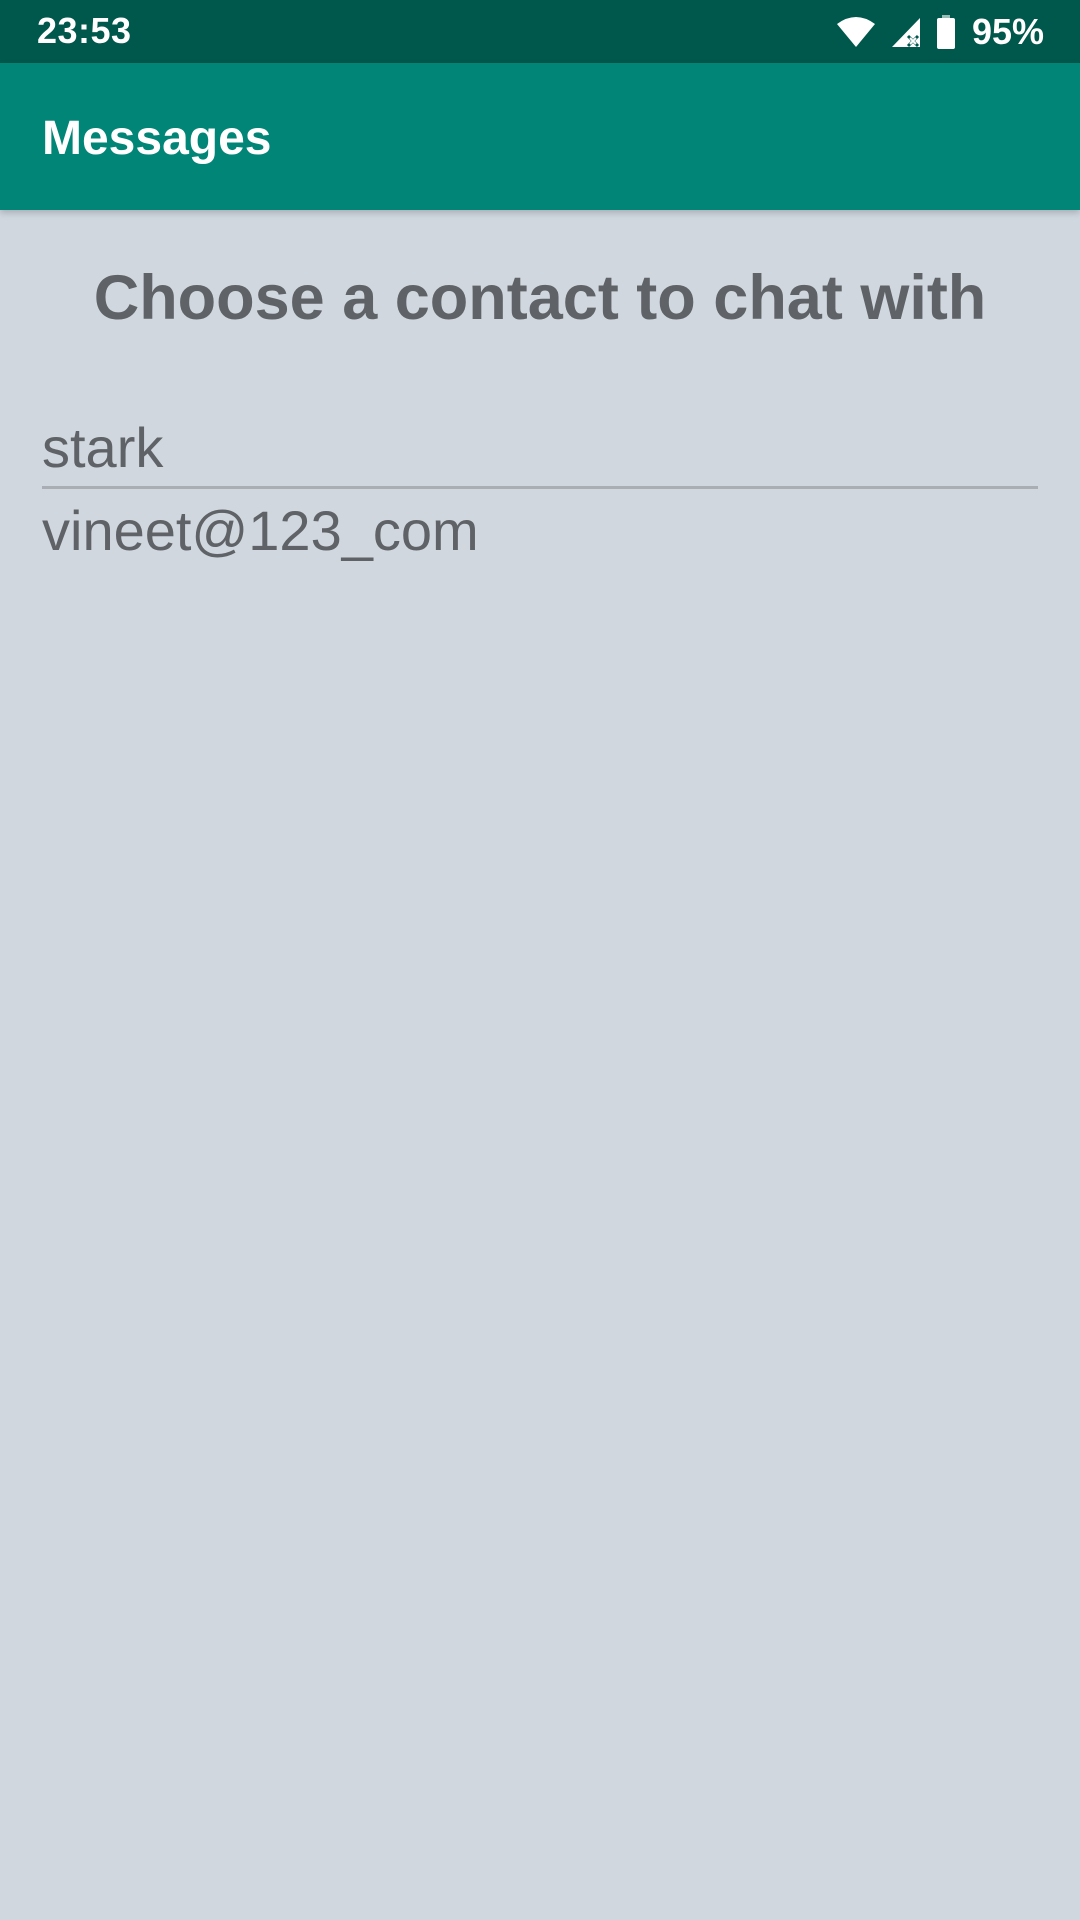 The image size is (1080, 1920). Describe the element at coordinates (856, 32) in the screenshot. I see `wifi-icon` at that location.